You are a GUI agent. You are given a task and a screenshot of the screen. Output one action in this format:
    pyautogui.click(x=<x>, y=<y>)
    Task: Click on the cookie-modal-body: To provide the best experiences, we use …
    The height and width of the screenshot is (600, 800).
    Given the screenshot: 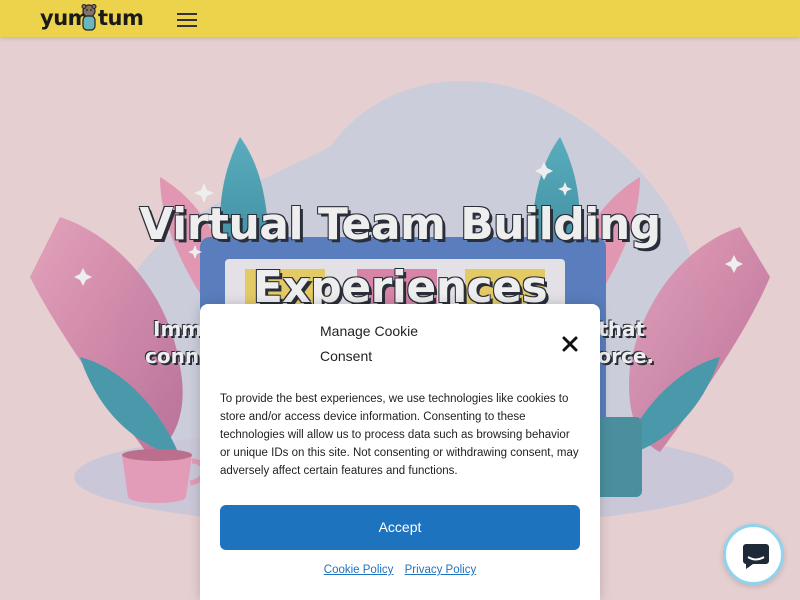 What is the action you would take?
    pyautogui.click(x=399, y=435)
    